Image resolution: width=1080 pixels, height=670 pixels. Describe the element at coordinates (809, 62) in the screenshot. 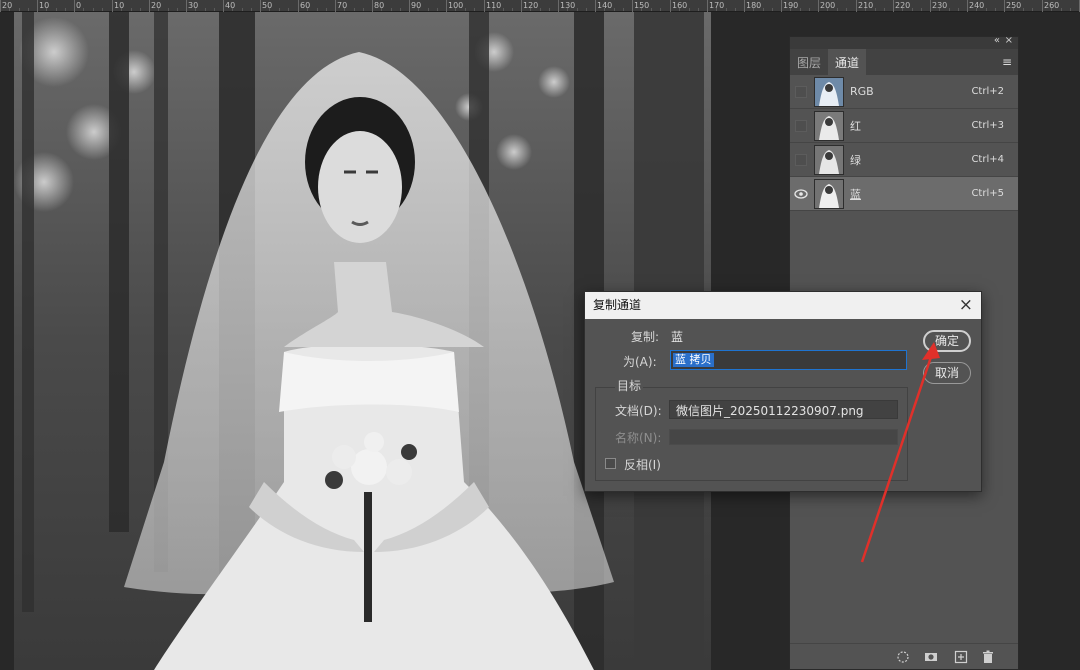

I see `tab-layers: 图层` at that location.